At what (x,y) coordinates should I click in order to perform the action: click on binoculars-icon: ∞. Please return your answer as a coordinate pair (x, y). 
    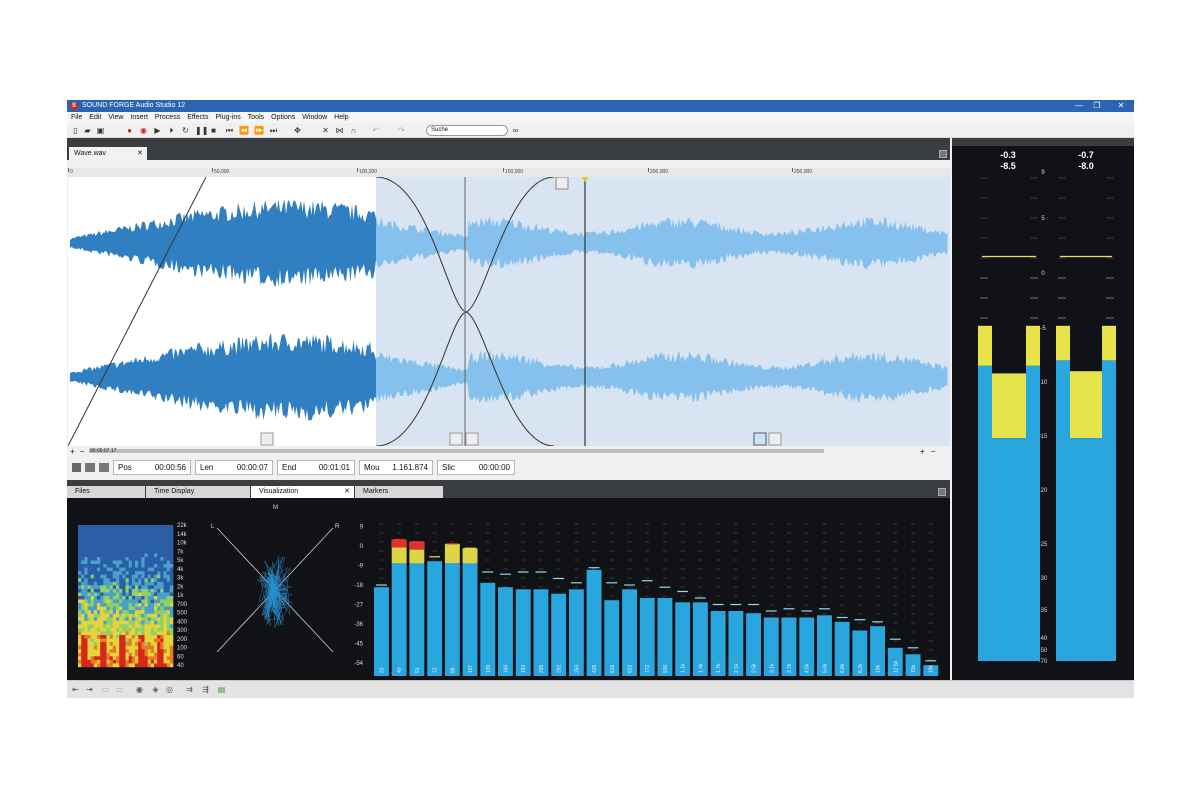
    Looking at the image, I should click on (515, 130).